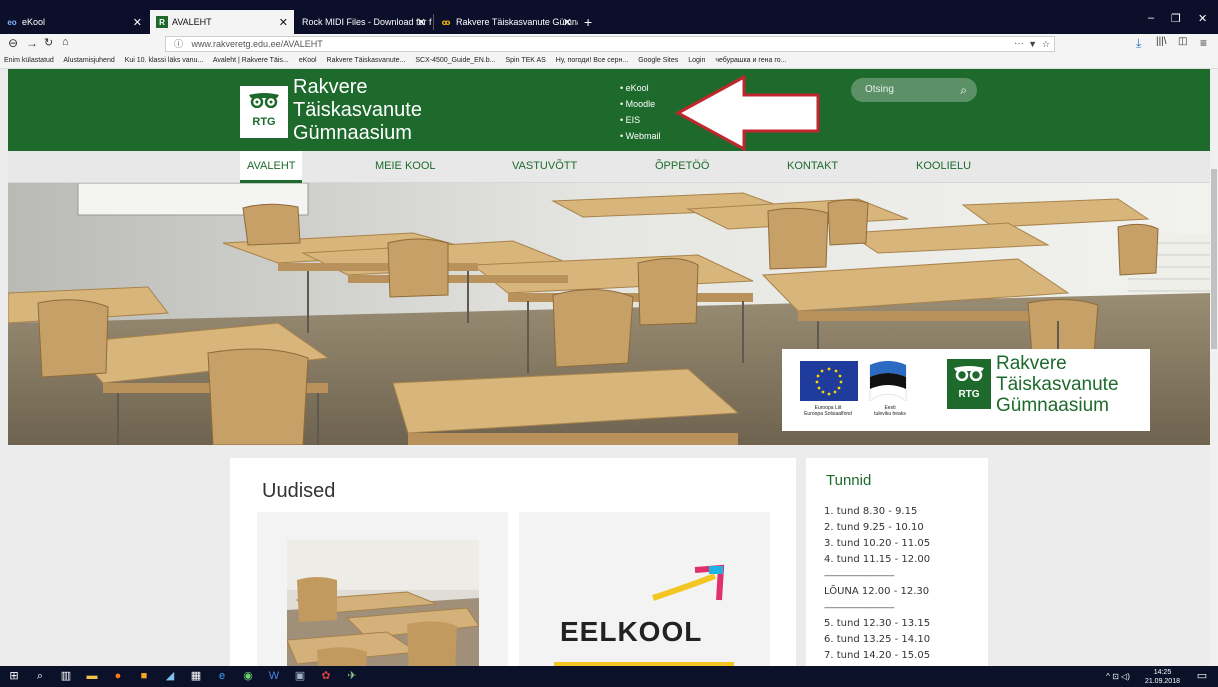 This screenshot has height=687, width=1218. What do you see at coordinates (118, 676) in the screenshot?
I see `firefox-icon: ●` at bounding box center [118, 676].